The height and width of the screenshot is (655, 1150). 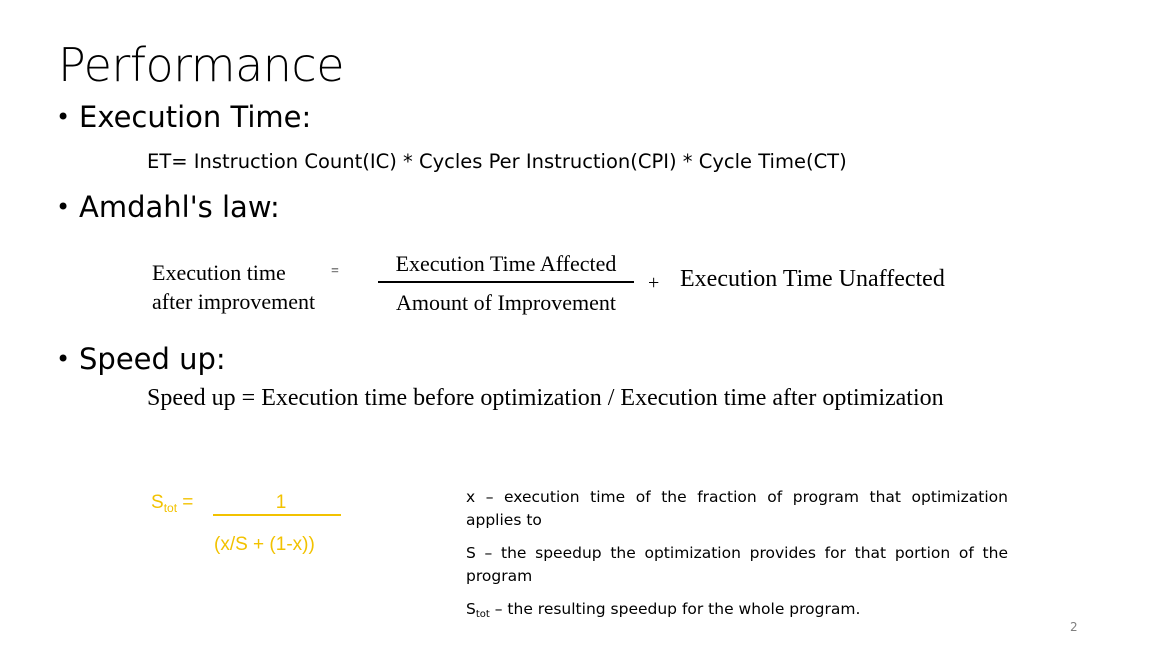 What do you see at coordinates (152, 359) in the screenshot?
I see `bullet-heading-speed-up: Speed up:` at bounding box center [152, 359].